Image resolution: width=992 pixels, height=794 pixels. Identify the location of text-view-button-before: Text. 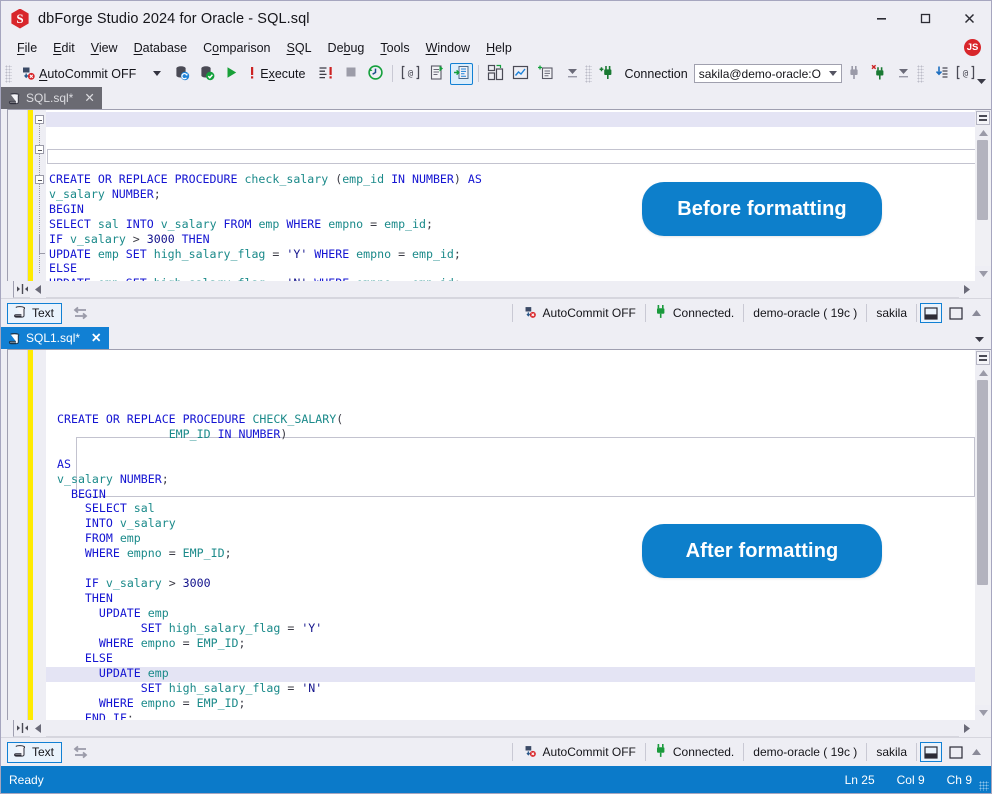
(35, 313).